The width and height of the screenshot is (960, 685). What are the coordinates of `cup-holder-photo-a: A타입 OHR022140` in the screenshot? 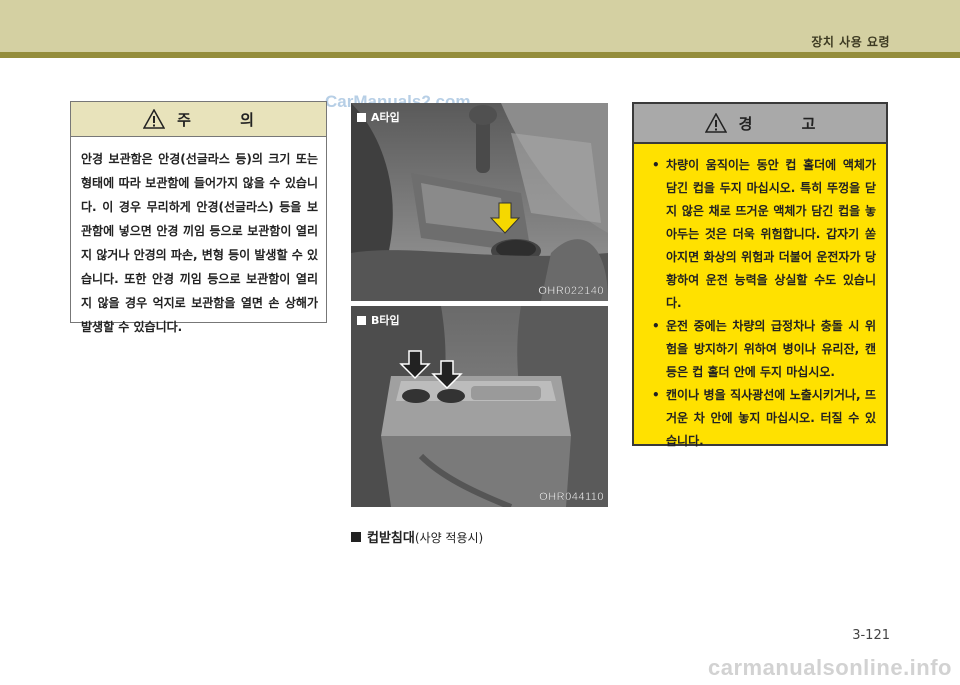 It's located at (479, 202).